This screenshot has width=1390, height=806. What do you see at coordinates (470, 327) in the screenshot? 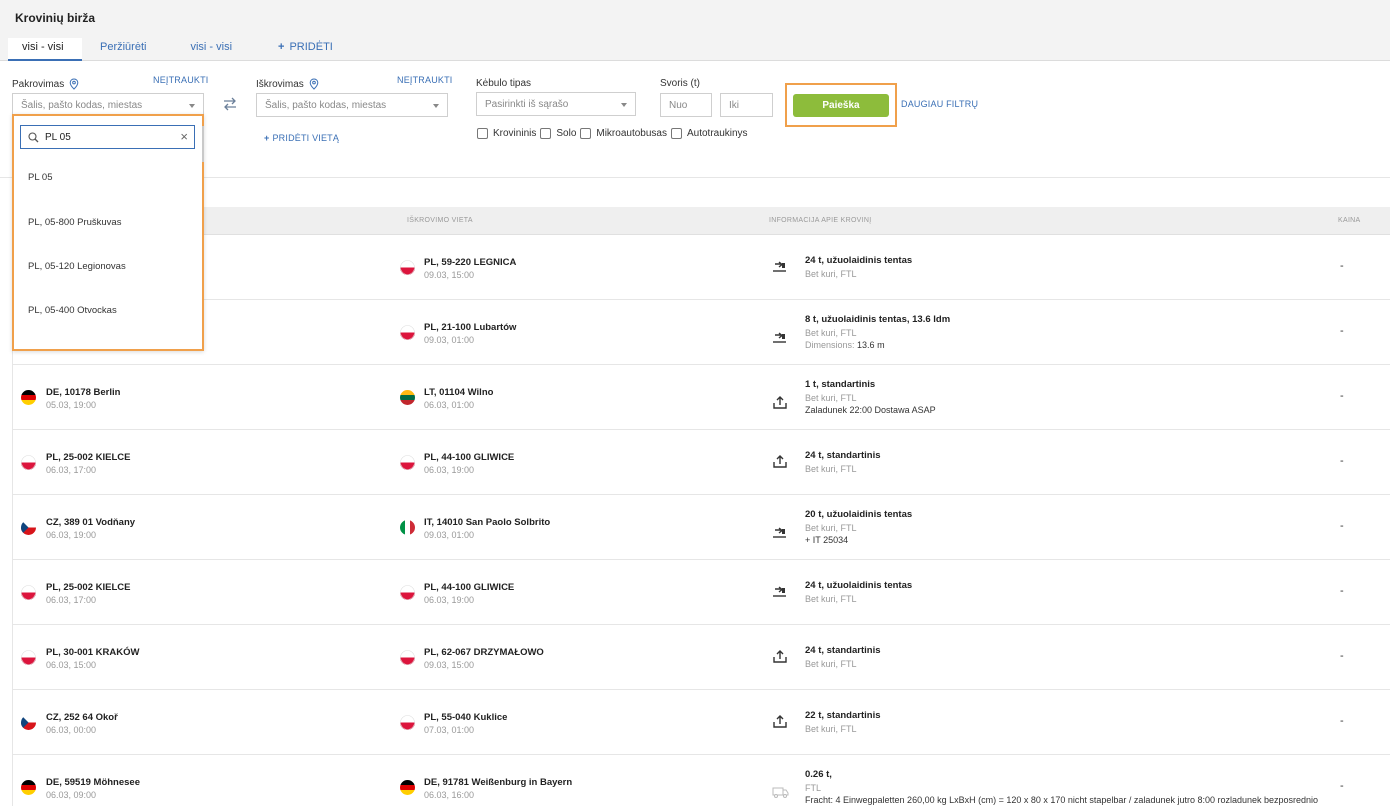
I see `unloading-place: PL, 21-100 Lubartów` at bounding box center [470, 327].